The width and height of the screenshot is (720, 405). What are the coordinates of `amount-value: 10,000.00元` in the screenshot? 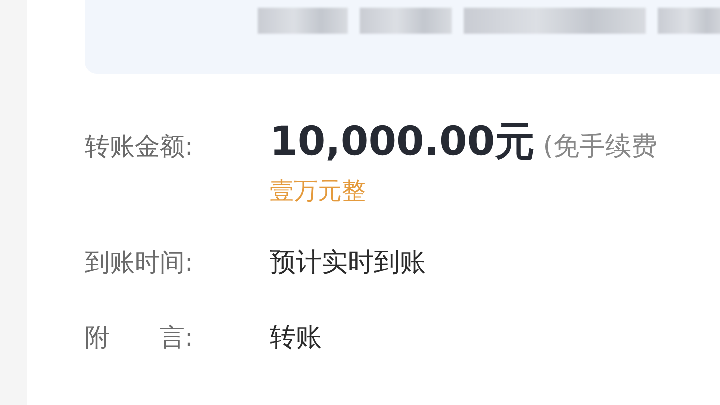 It's located at (403, 142).